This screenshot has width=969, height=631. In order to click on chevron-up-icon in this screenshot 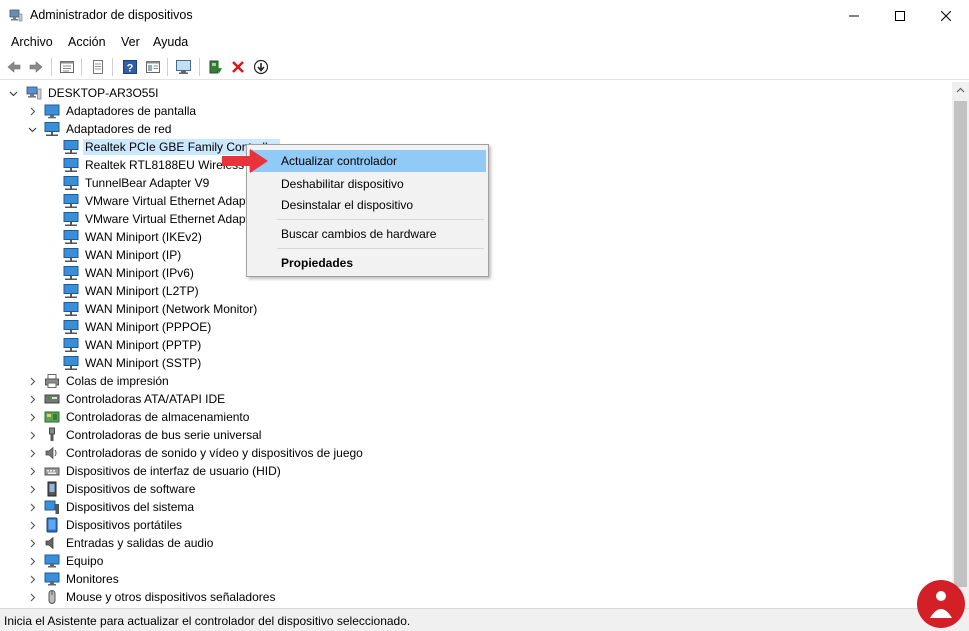, I will do `click(960, 90)`.